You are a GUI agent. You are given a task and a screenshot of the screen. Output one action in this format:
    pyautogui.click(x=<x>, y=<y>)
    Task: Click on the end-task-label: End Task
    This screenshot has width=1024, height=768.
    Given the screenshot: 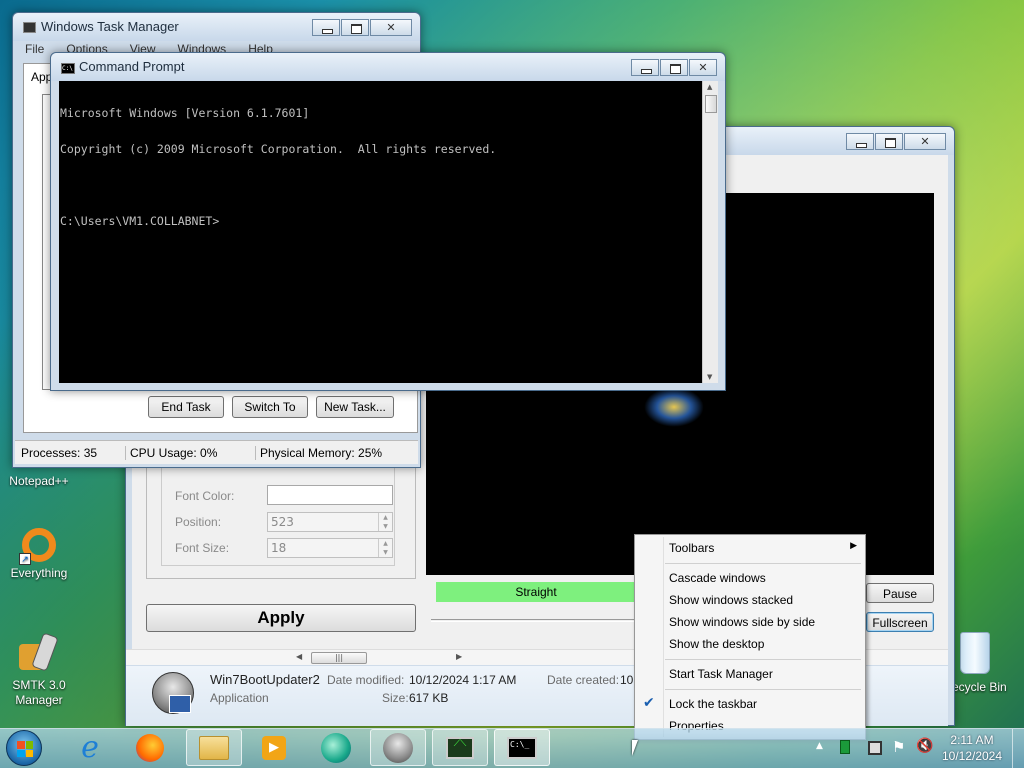 What is the action you would take?
    pyautogui.click(x=186, y=407)
    